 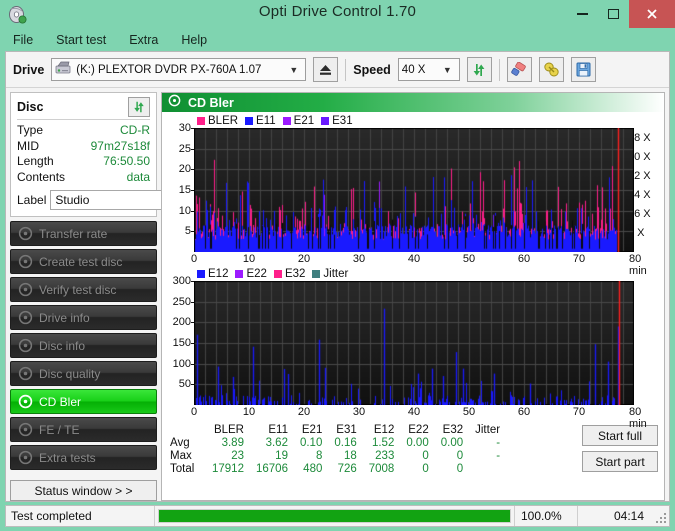 What do you see at coordinates (139, 106) in the screenshot?
I see `disc-refresh-button` at bounding box center [139, 106].